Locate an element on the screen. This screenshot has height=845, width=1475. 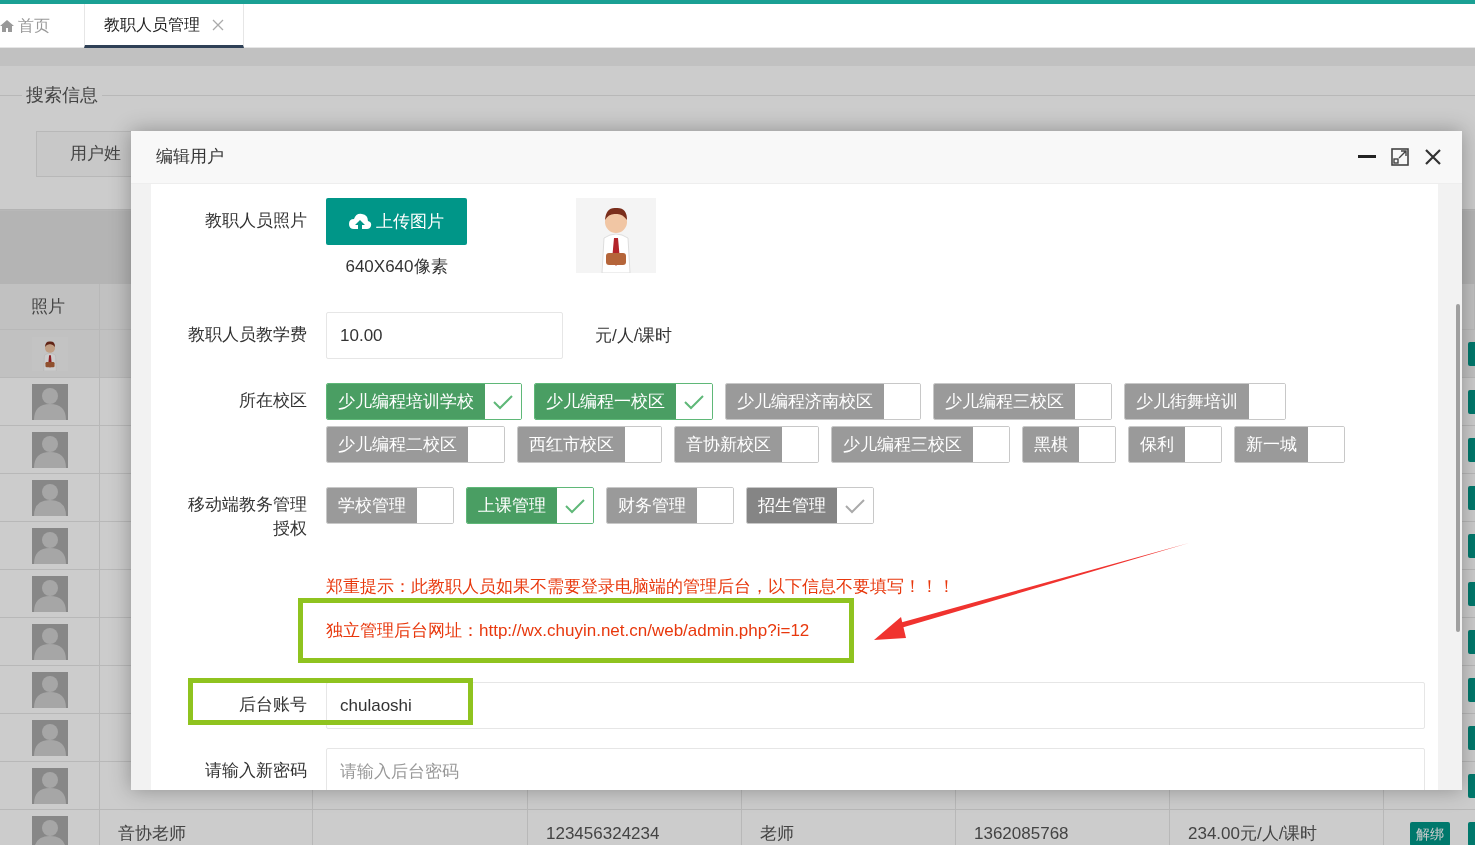
column-header: 照片 is located at coordinates (48, 306).